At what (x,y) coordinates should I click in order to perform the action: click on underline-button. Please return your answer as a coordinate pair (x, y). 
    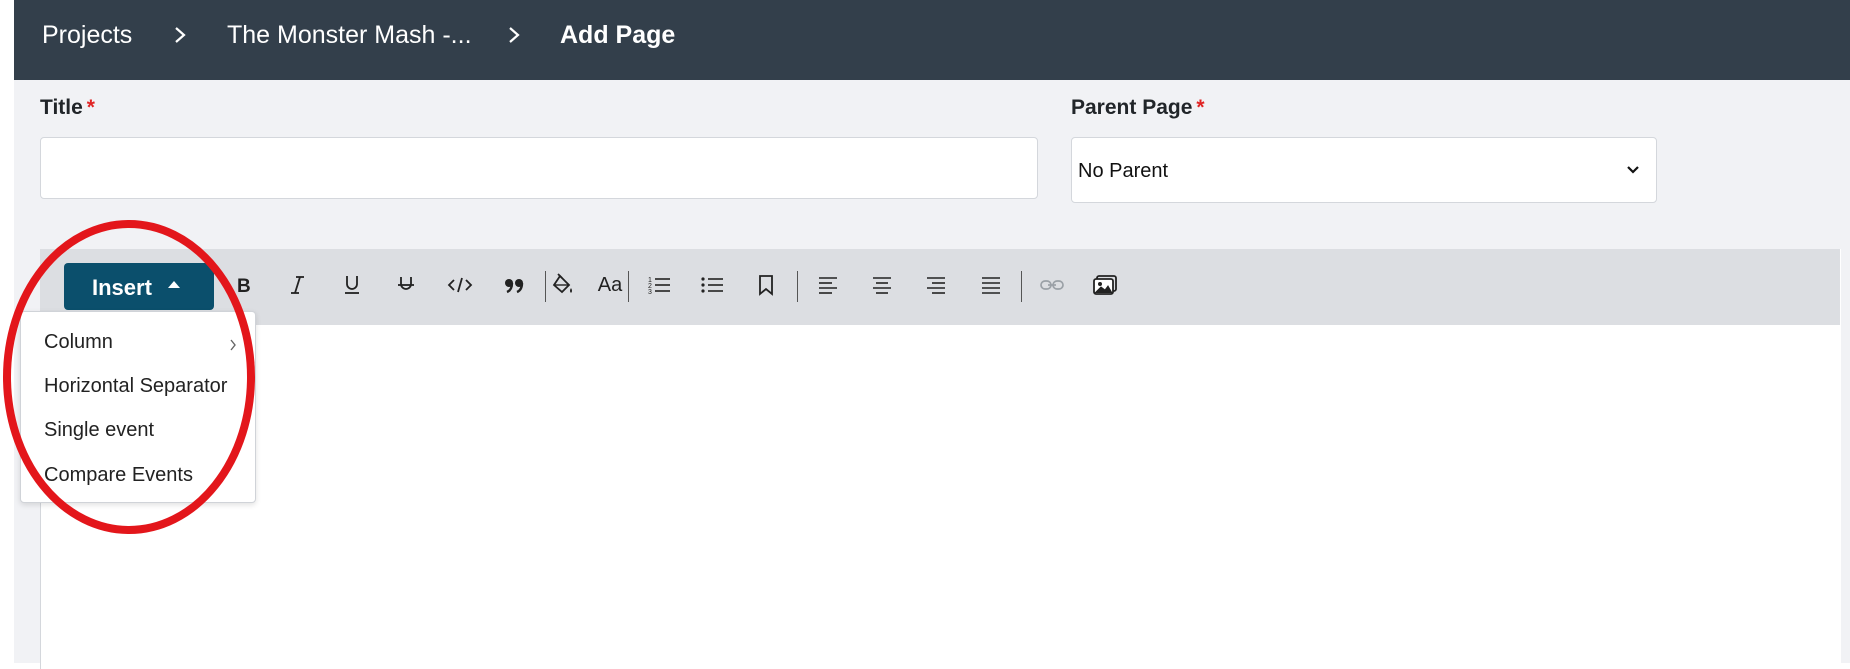
    Looking at the image, I should click on (352, 285).